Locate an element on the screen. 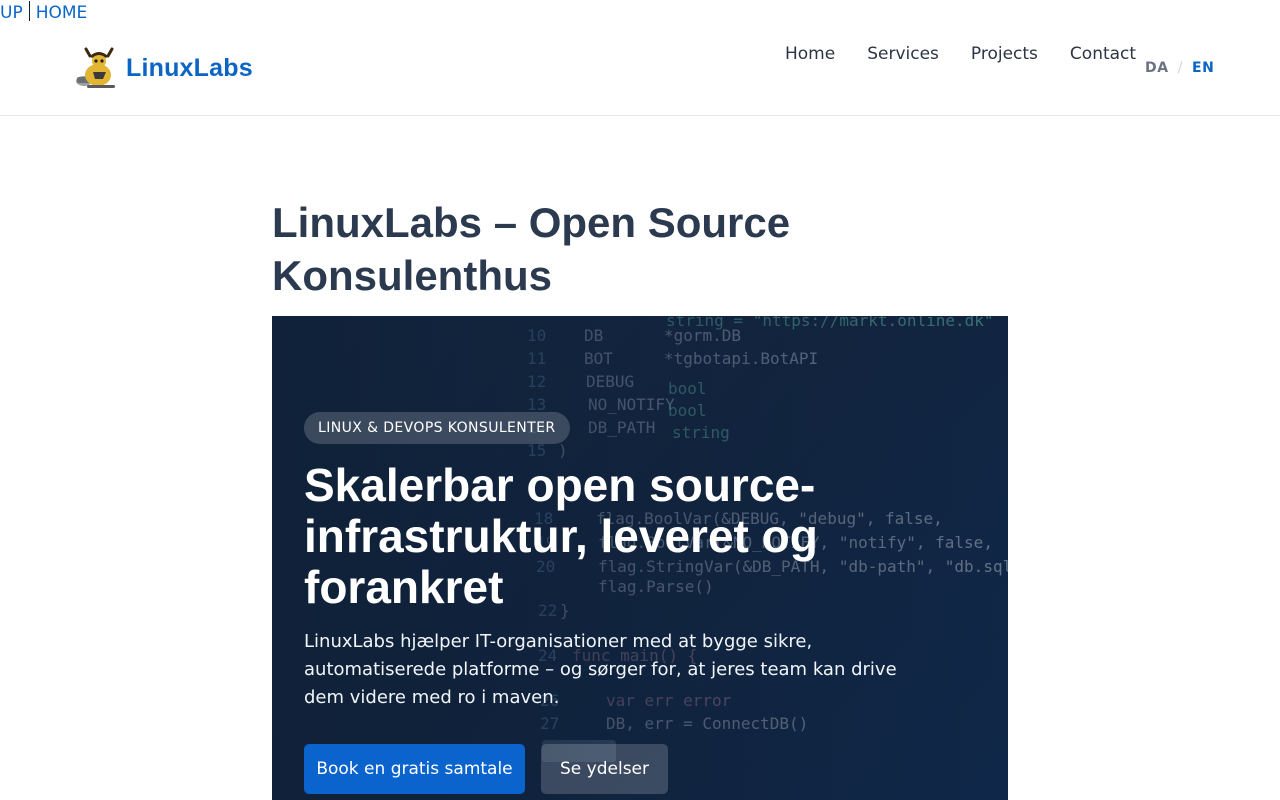 Image resolution: width=1280 pixels, height=800 pixels. link-separator is located at coordinates (29, 11).